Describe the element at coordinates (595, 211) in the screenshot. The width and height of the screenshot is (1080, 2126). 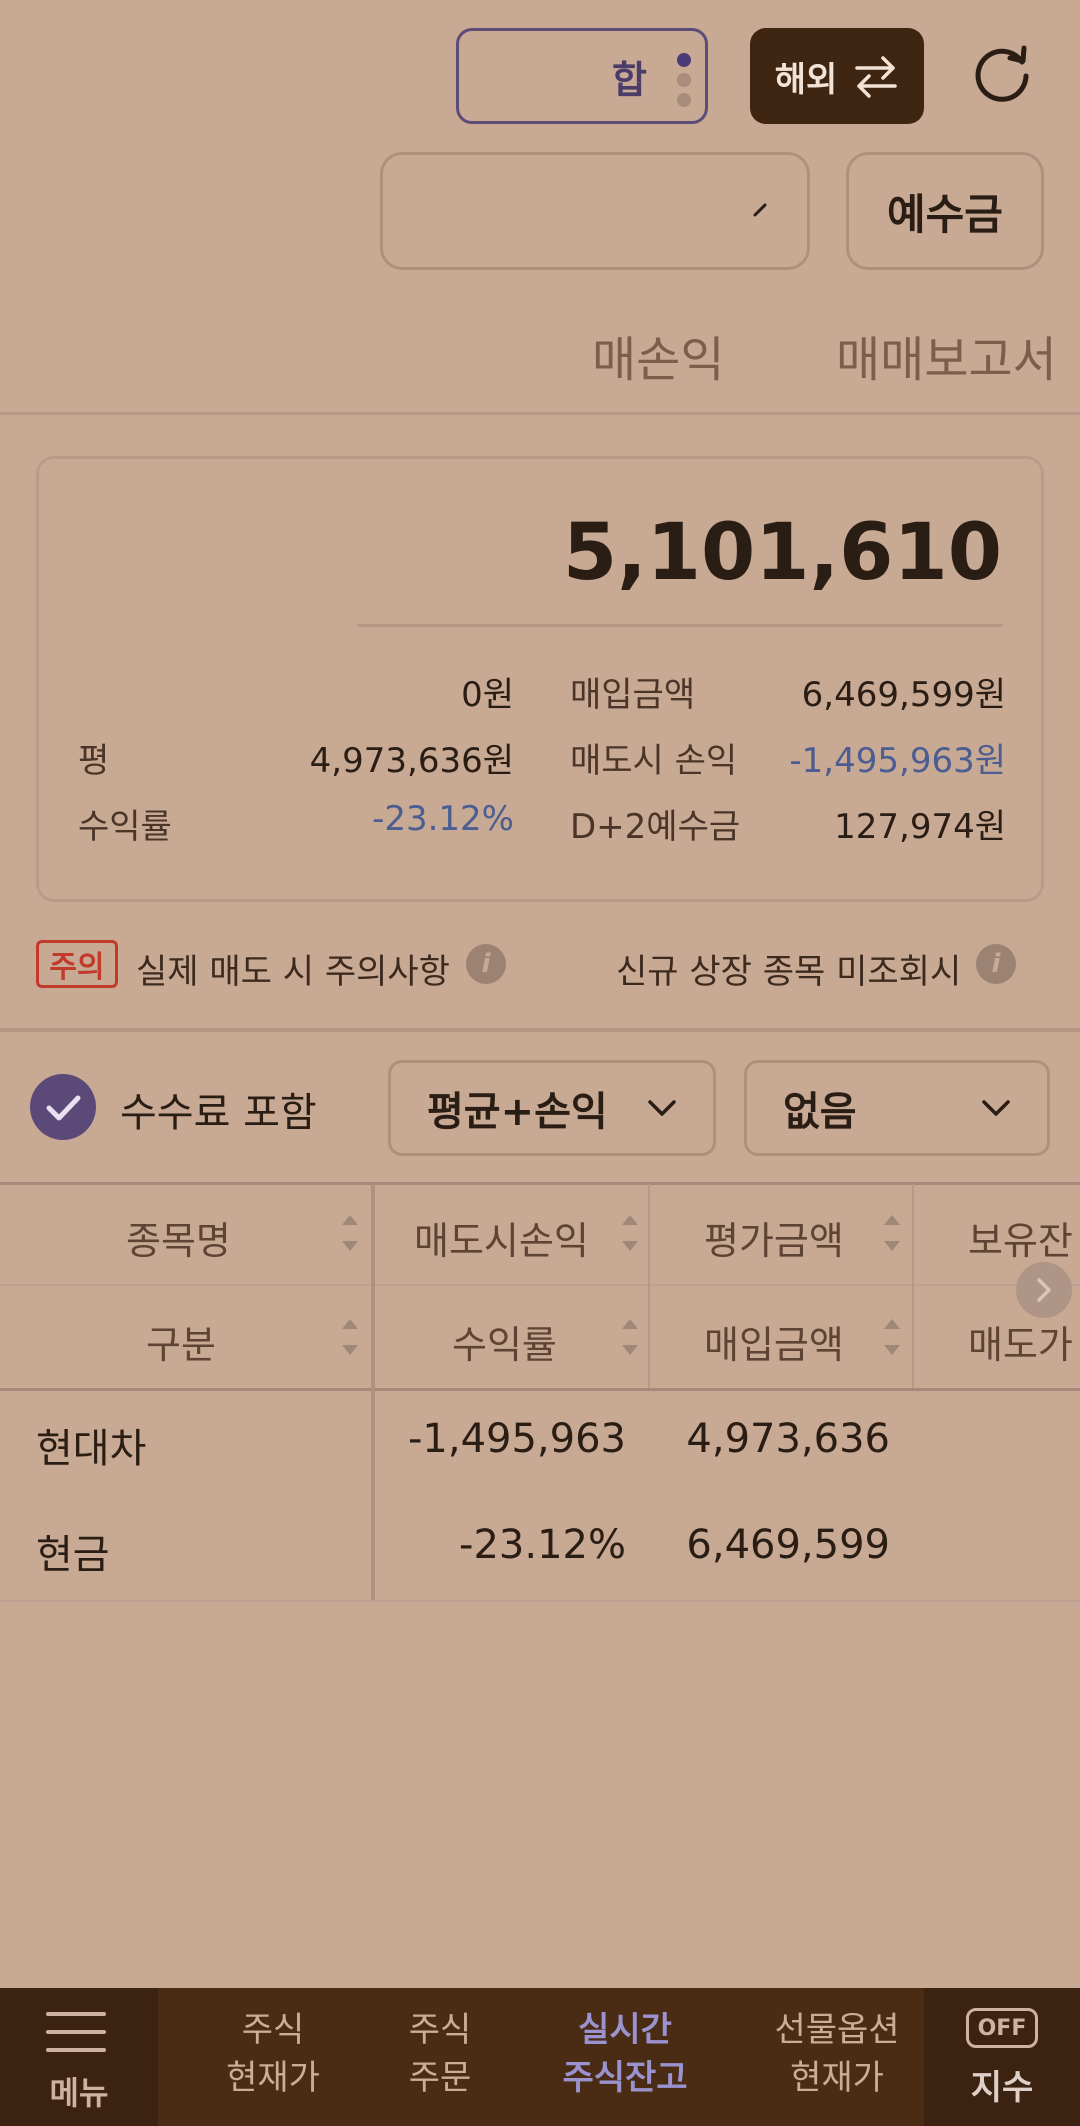
I see `account-select` at that location.